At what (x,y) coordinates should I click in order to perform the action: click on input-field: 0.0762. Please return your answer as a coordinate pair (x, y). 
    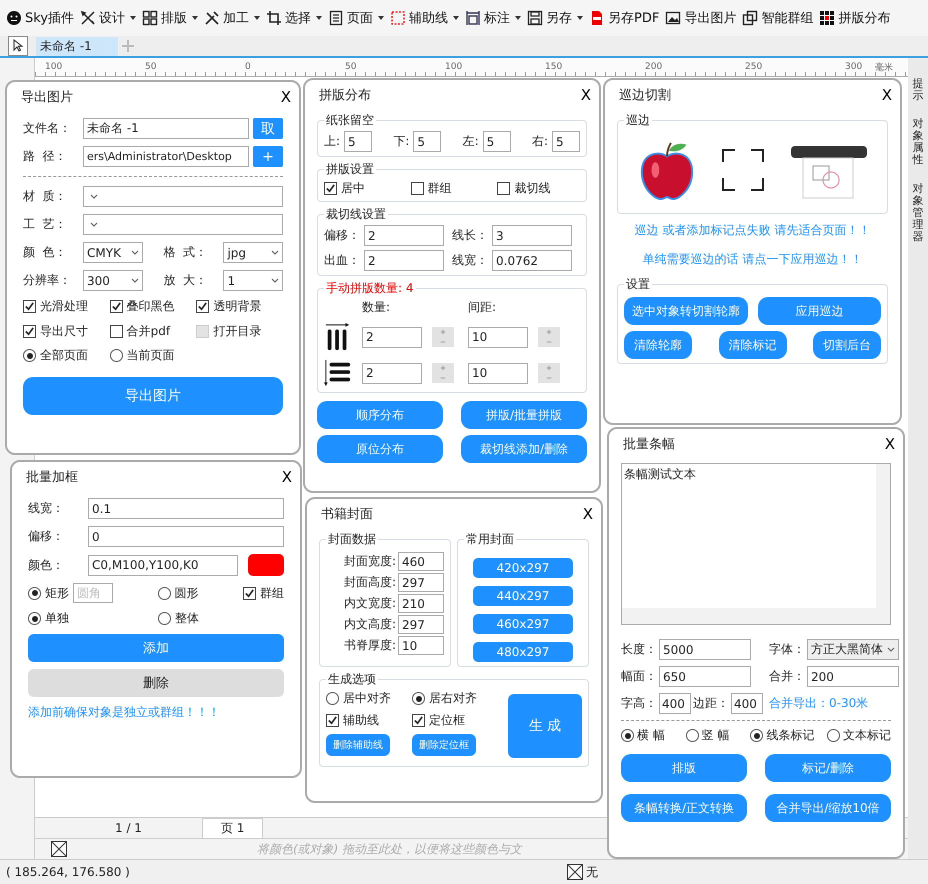
    Looking at the image, I should click on (532, 260).